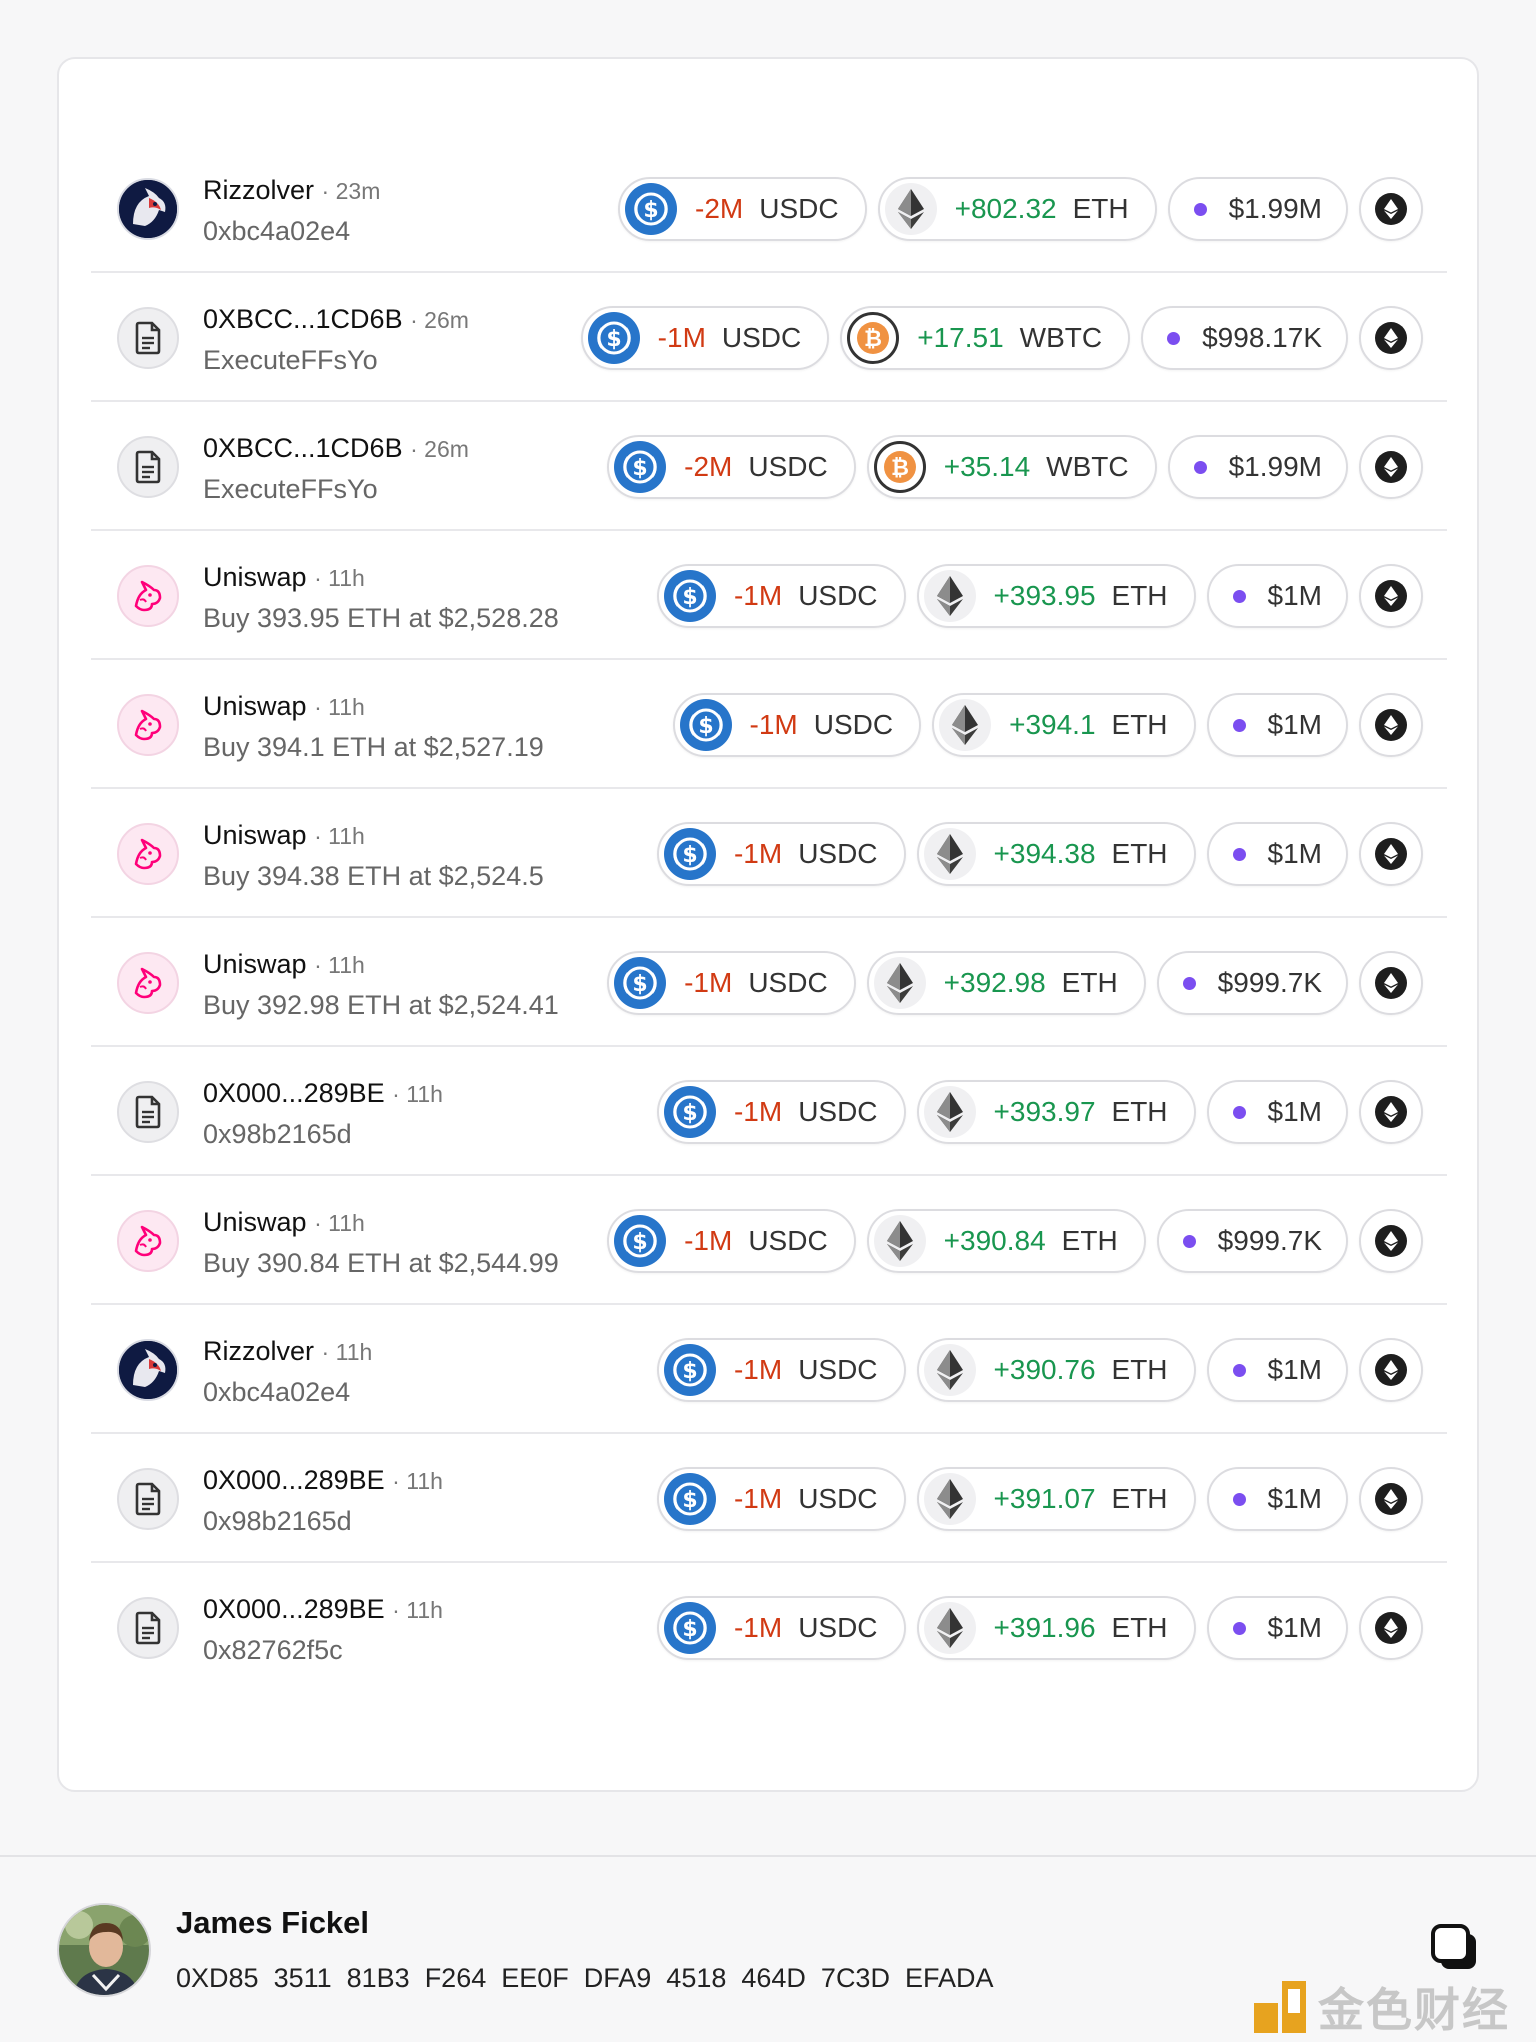  I want to click on eth-icon, so click(949, 1628).